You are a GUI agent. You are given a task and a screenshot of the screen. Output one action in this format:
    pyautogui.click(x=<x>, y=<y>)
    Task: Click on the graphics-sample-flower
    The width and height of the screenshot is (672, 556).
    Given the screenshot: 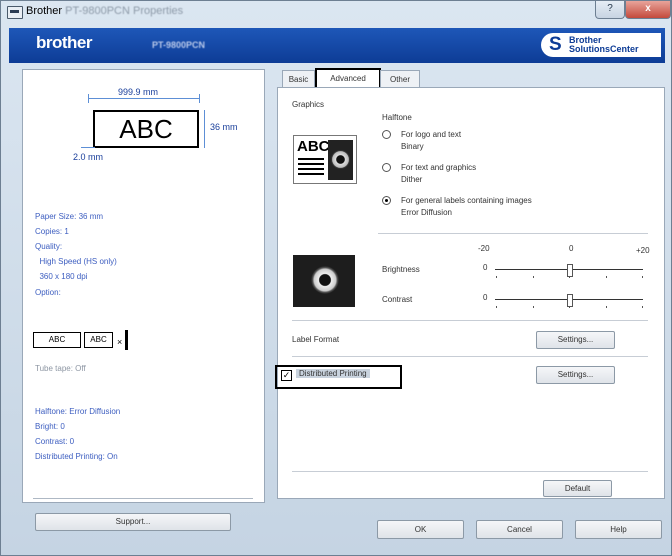 What is the action you would take?
    pyautogui.click(x=340, y=160)
    